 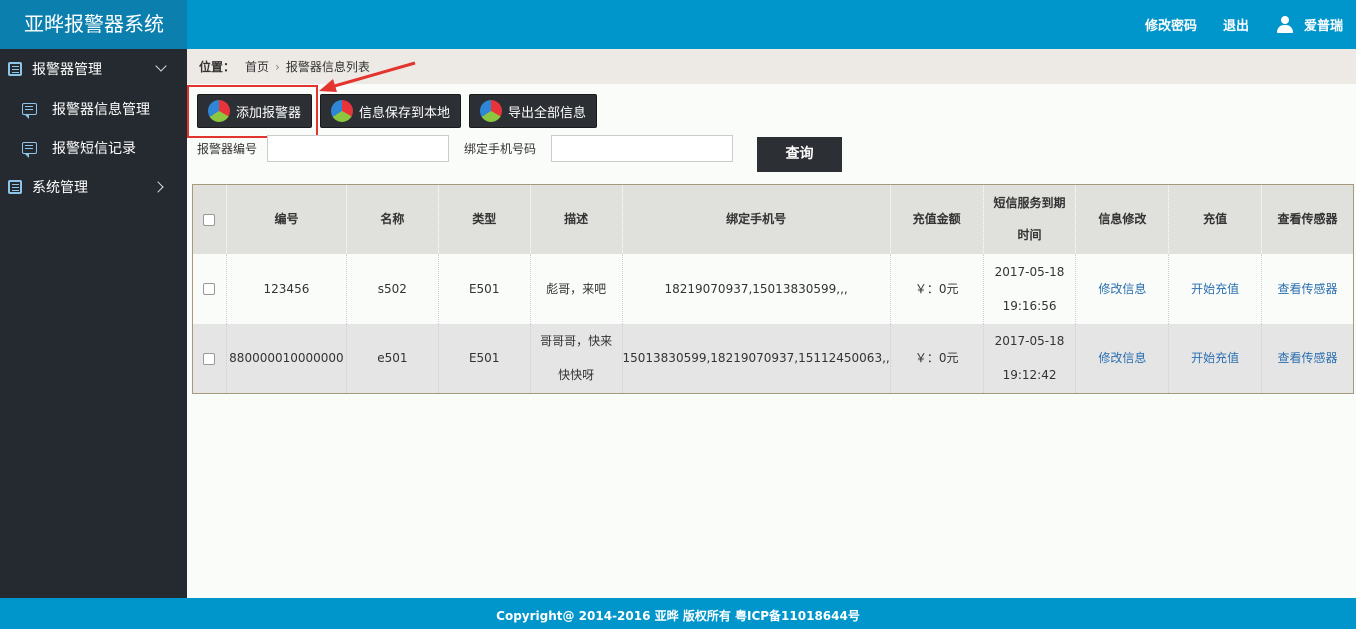 What do you see at coordinates (1029, 375) in the screenshot?
I see `cell-expiry-time: 19:12:42` at bounding box center [1029, 375].